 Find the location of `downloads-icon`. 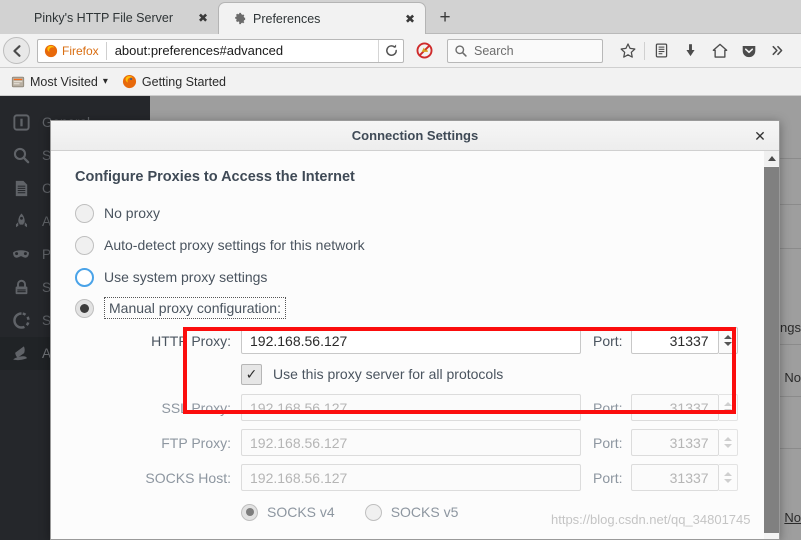

downloads-icon is located at coordinates (690, 51).